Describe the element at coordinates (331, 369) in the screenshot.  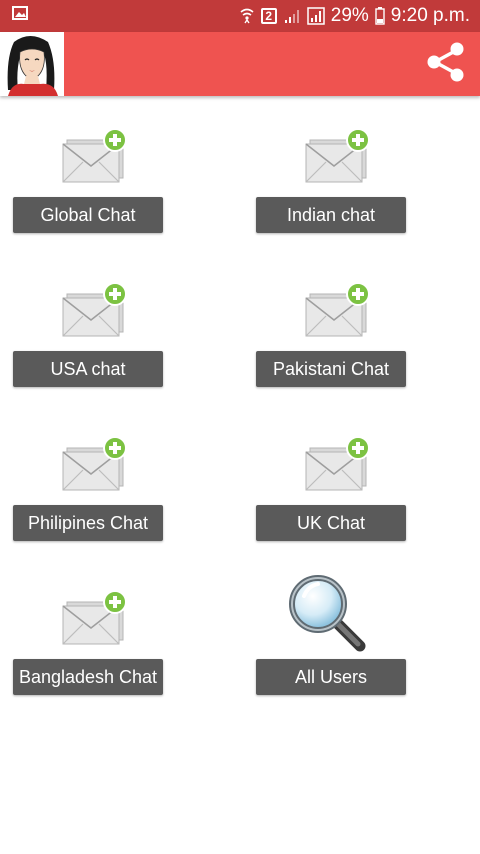
I see `pakistani-chat-button: Pakistani Chat` at that location.